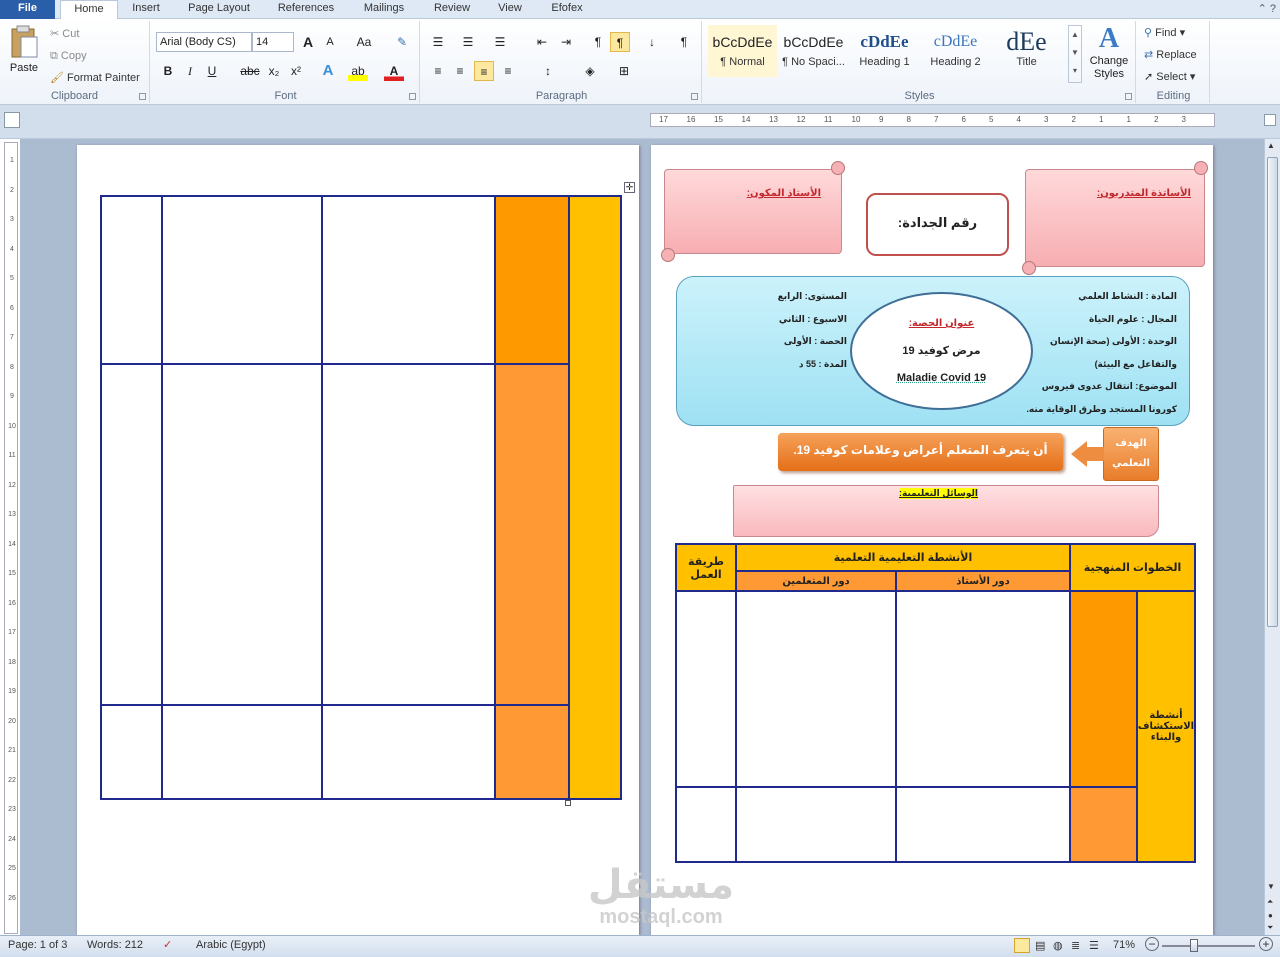 The width and height of the screenshot is (1280, 957). Describe the element at coordinates (1169, 77) in the screenshot. I see `select-button: ➚ Select ▾` at that location.